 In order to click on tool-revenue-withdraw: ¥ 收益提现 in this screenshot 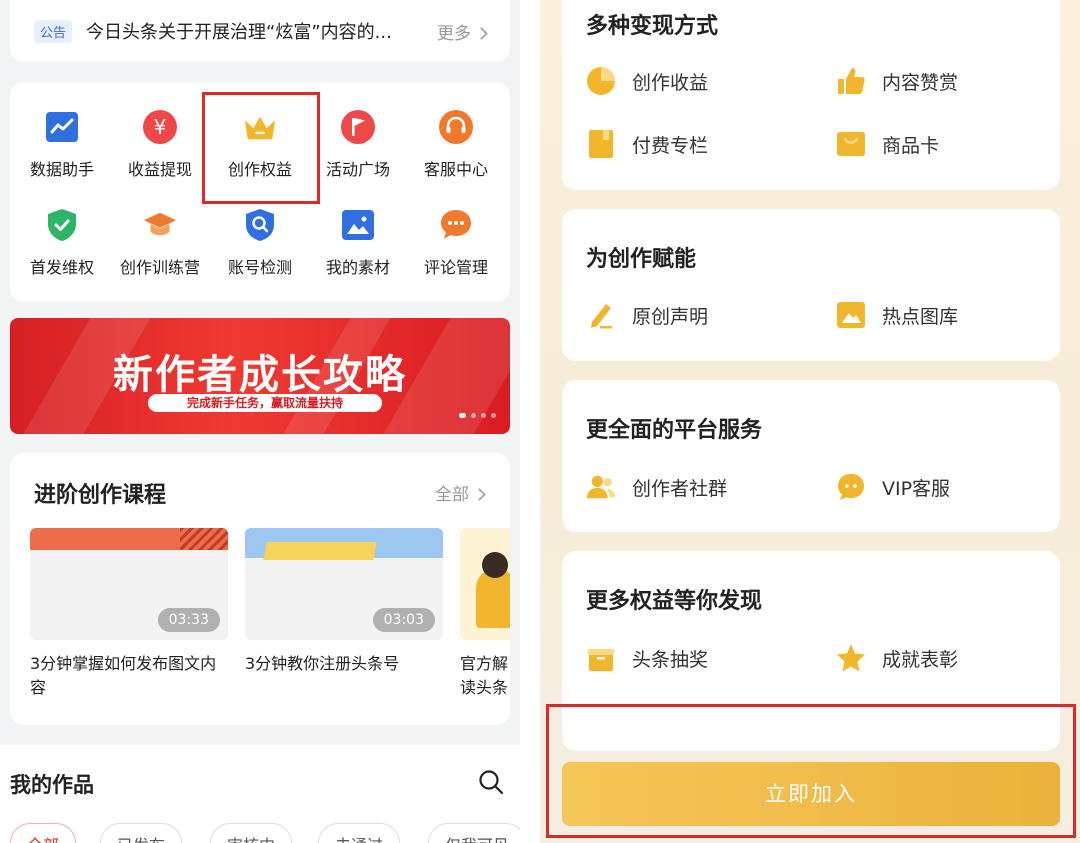, I will do `click(160, 145)`.